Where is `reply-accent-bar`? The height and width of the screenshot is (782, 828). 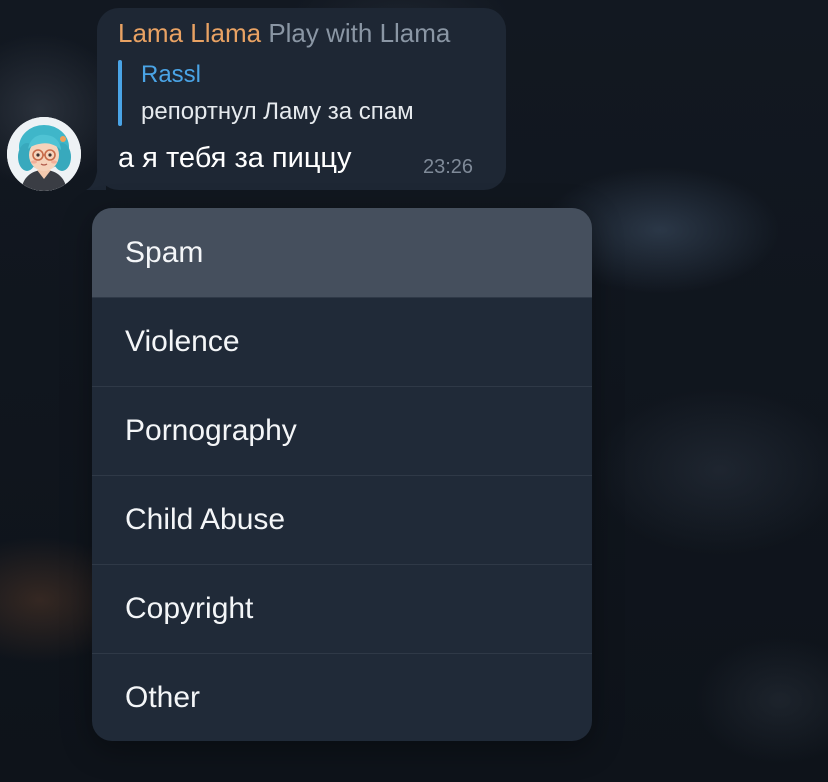
reply-accent-bar is located at coordinates (120, 93).